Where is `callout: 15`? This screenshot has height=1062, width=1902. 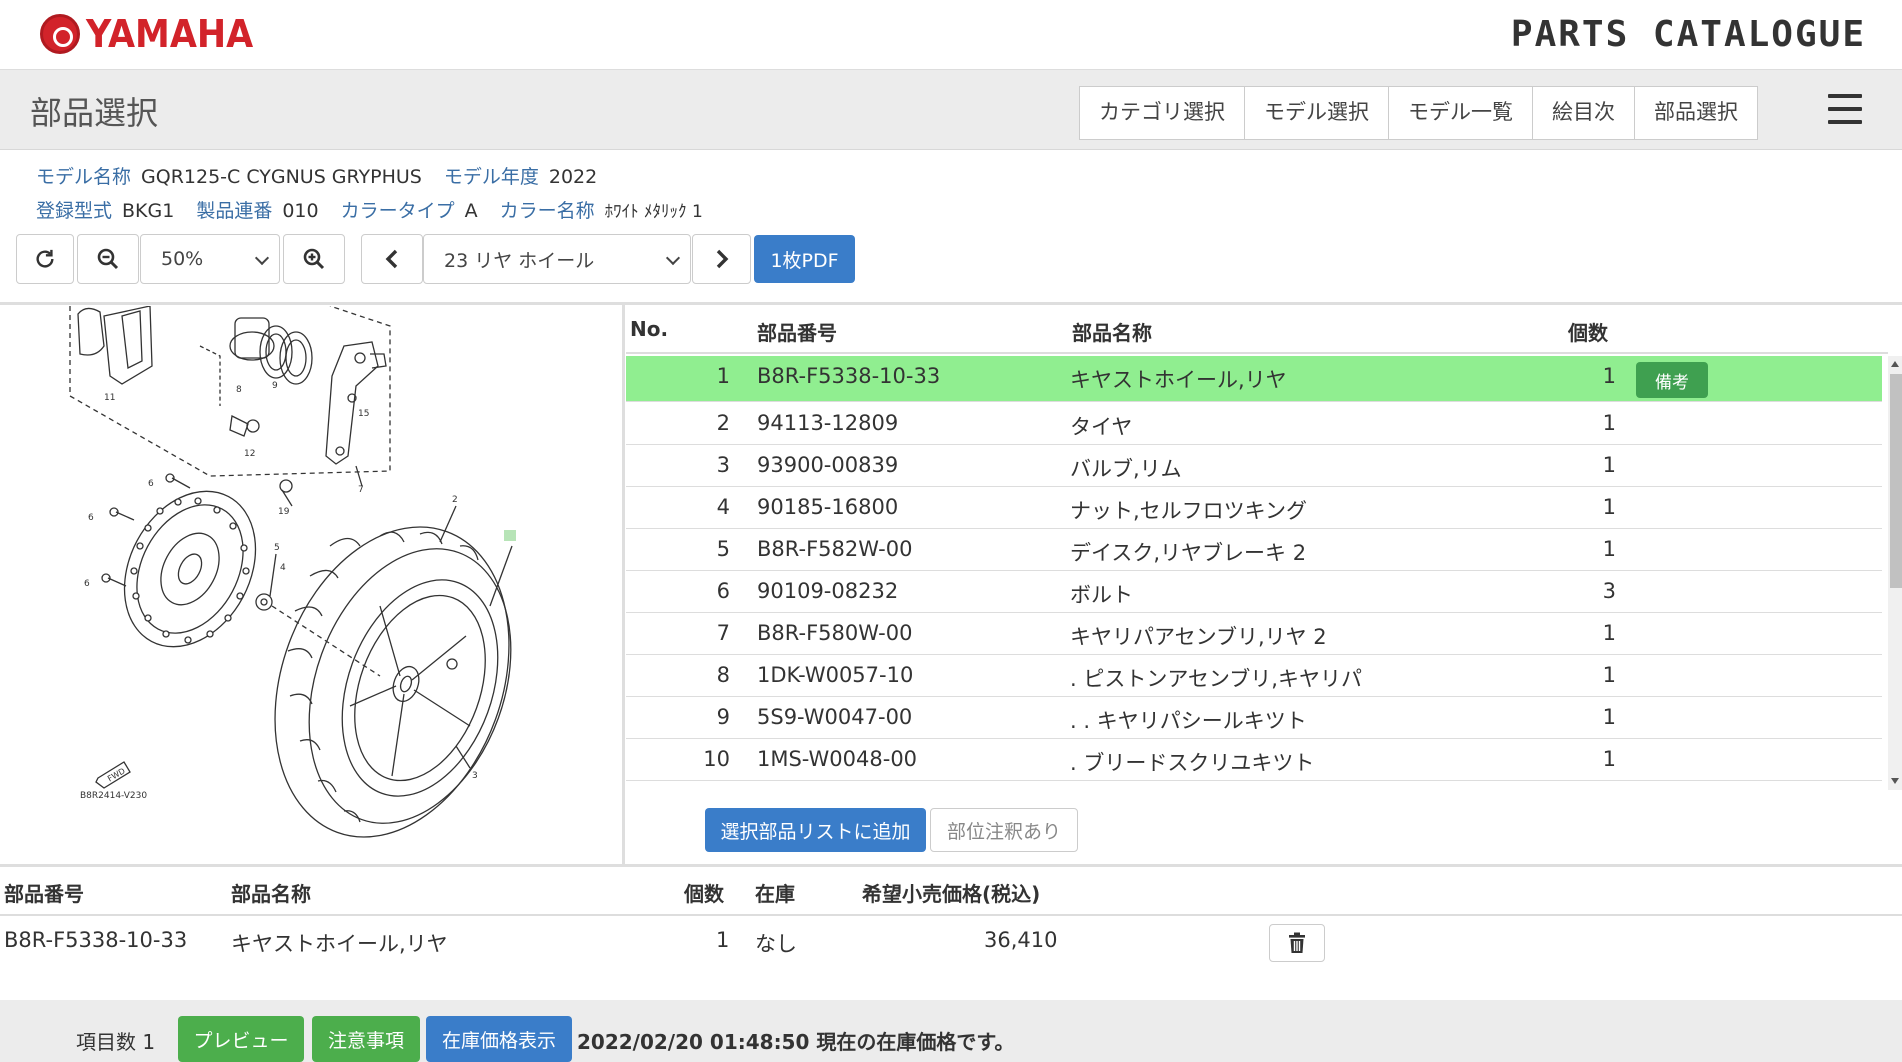
callout: 15 is located at coordinates (363, 414).